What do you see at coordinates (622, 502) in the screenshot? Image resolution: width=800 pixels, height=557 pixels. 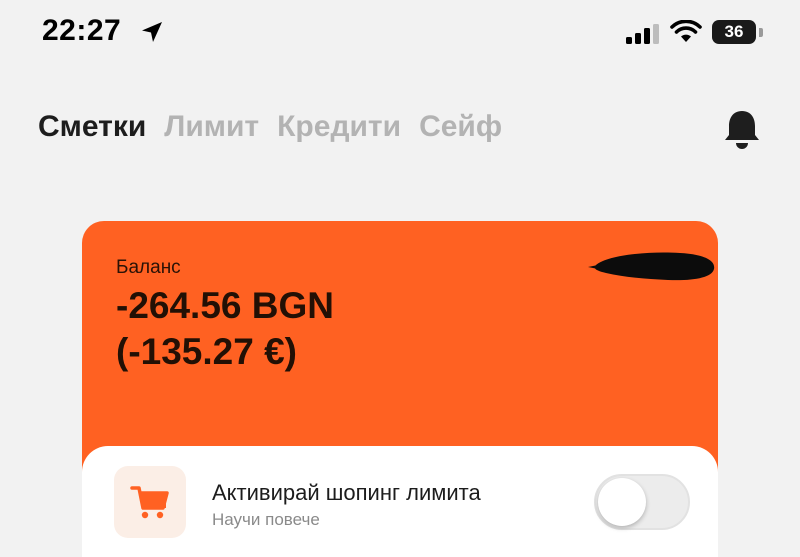 I see `toggle-knob` at bounding box center [622, 502].